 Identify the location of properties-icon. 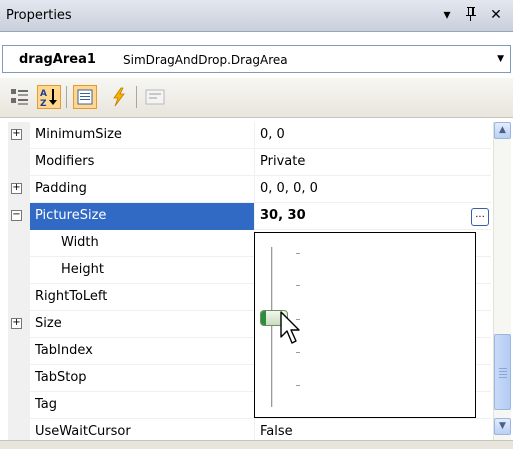
(85, 97).